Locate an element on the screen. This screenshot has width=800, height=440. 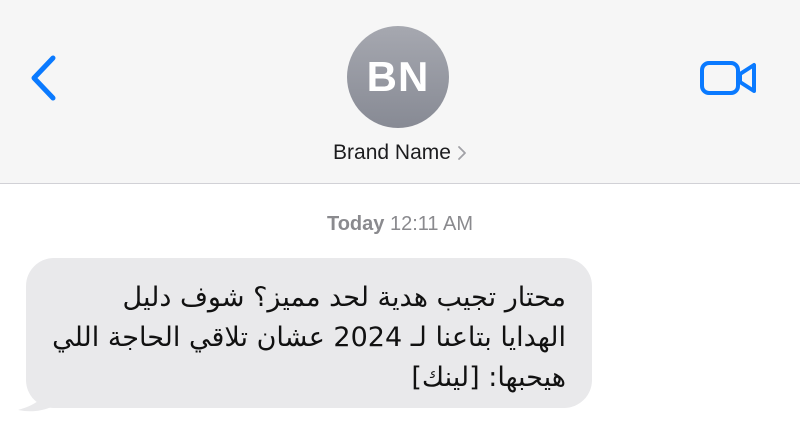
video-camera-icon is located at coordinates (728, 78).